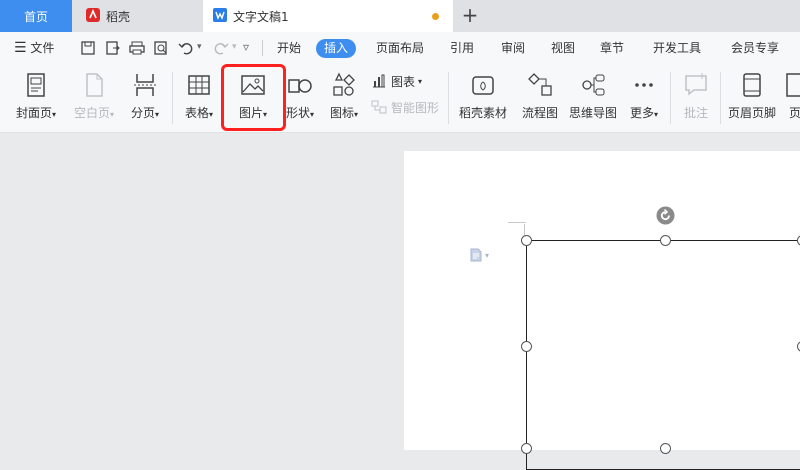 This screenshot has width=800, height=470. Describe the element at coordinates (644, 85) in the screenshot. I see `more-dots-icon` at that location.